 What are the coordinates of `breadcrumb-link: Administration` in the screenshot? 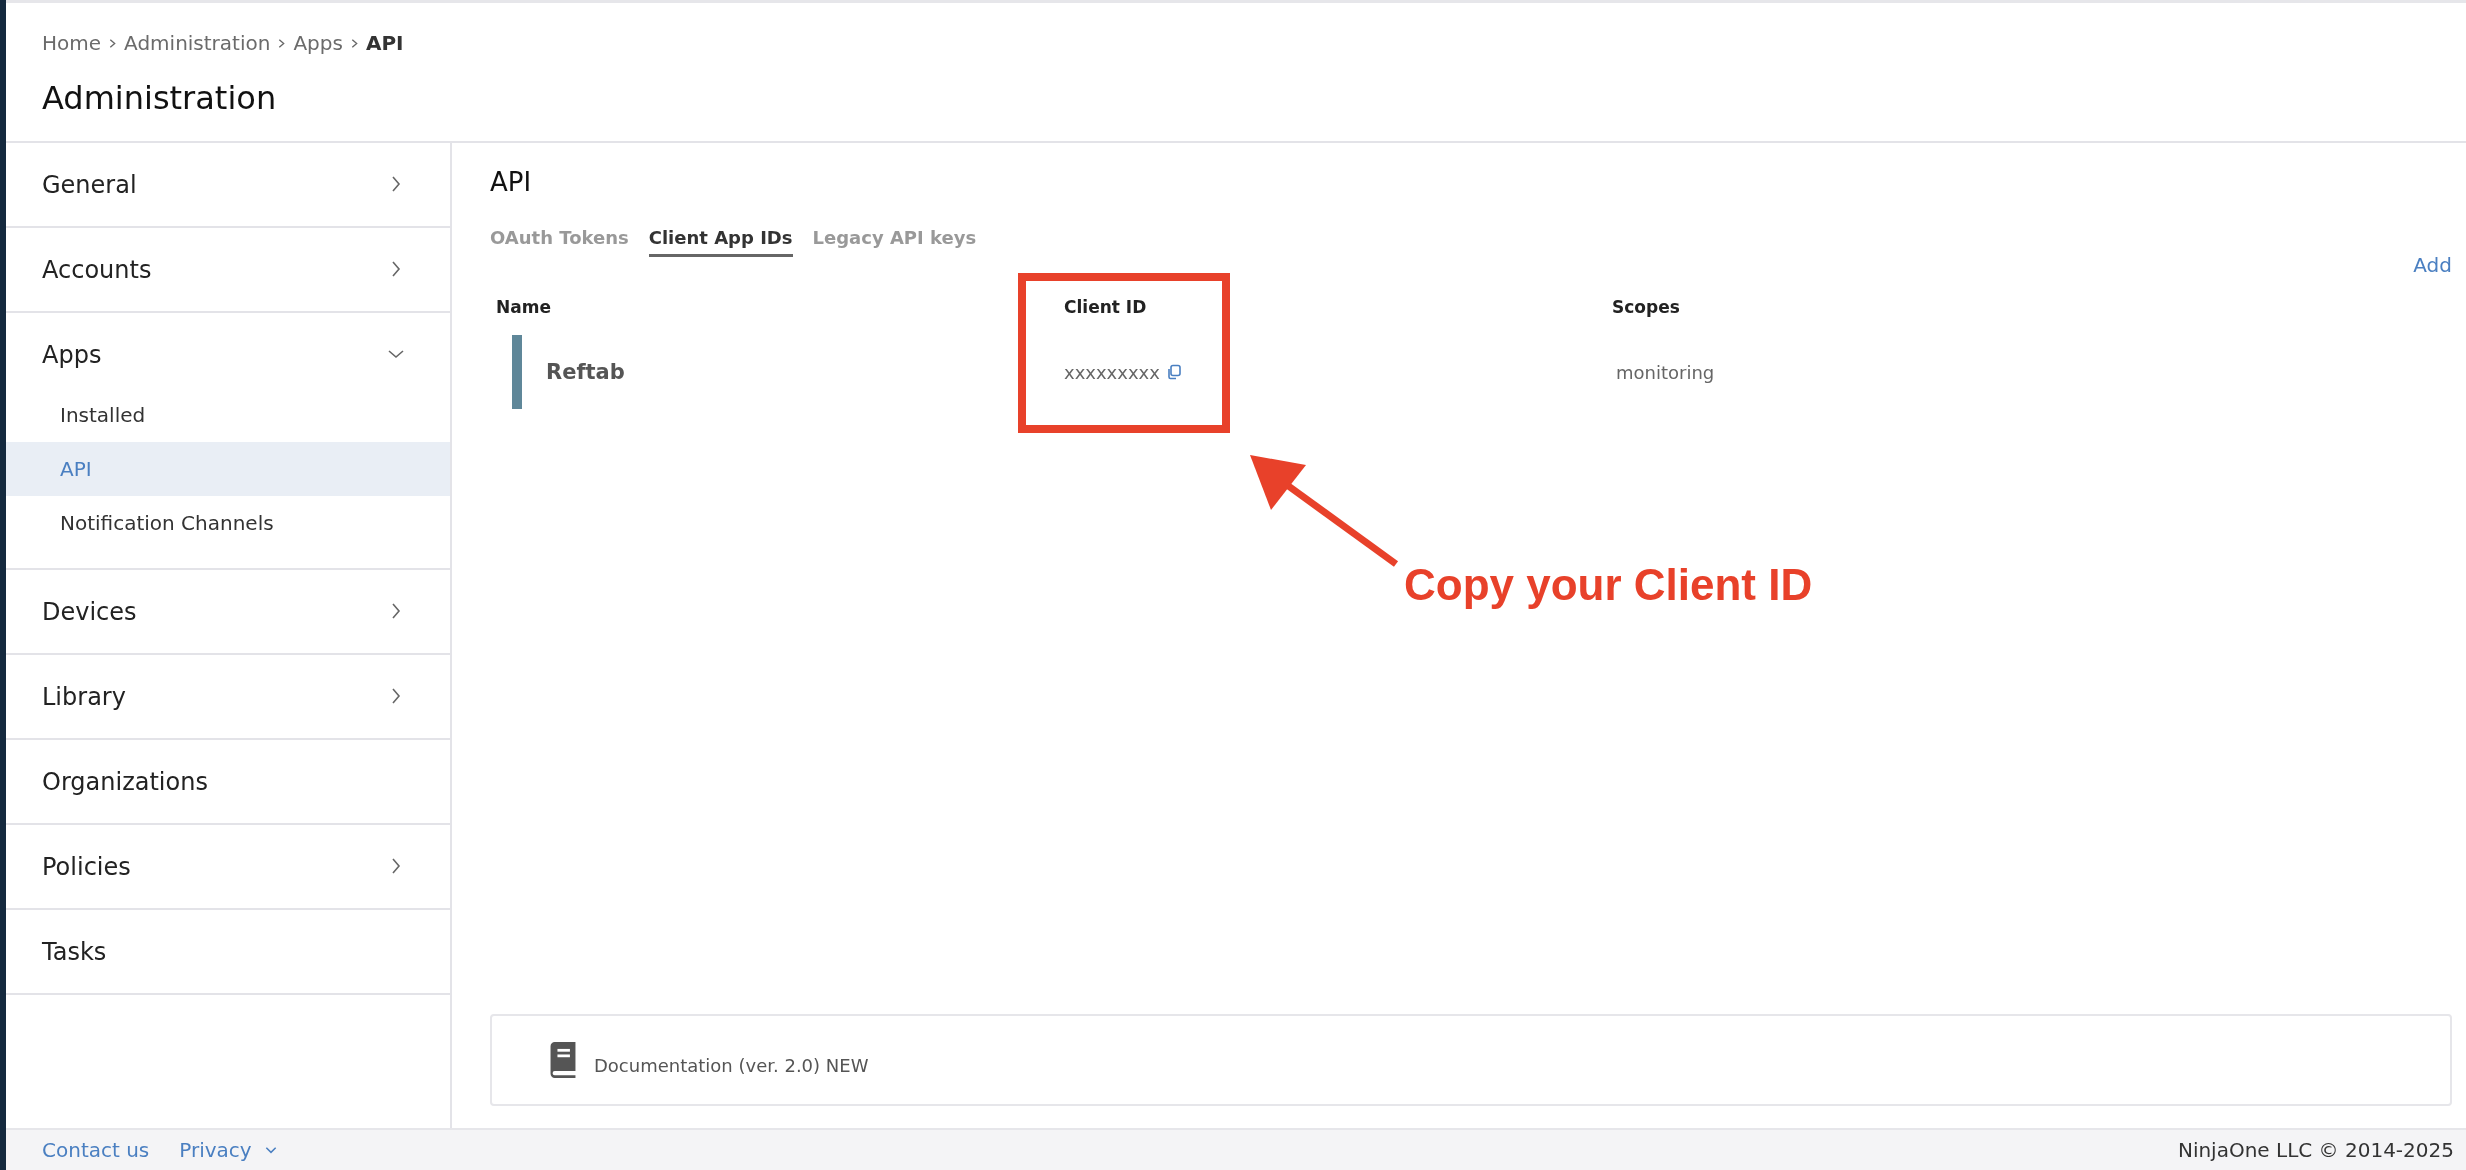 It's located at (197, 43).